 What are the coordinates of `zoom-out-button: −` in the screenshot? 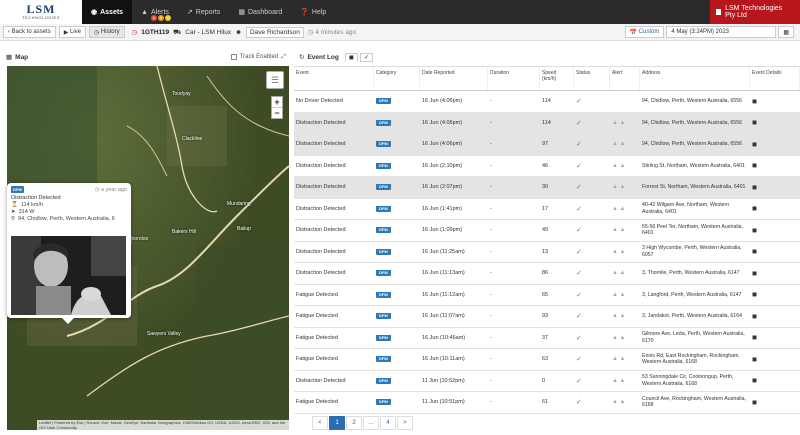 It's located at (277, 112).